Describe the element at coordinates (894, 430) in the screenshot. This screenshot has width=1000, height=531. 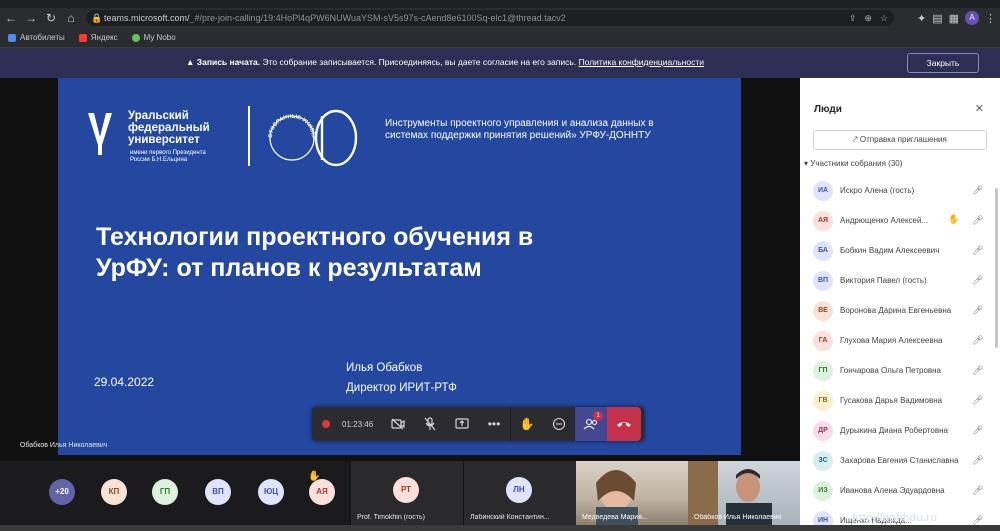
I see `participant-name: Дурыкина Диана Робертовна` at that location.